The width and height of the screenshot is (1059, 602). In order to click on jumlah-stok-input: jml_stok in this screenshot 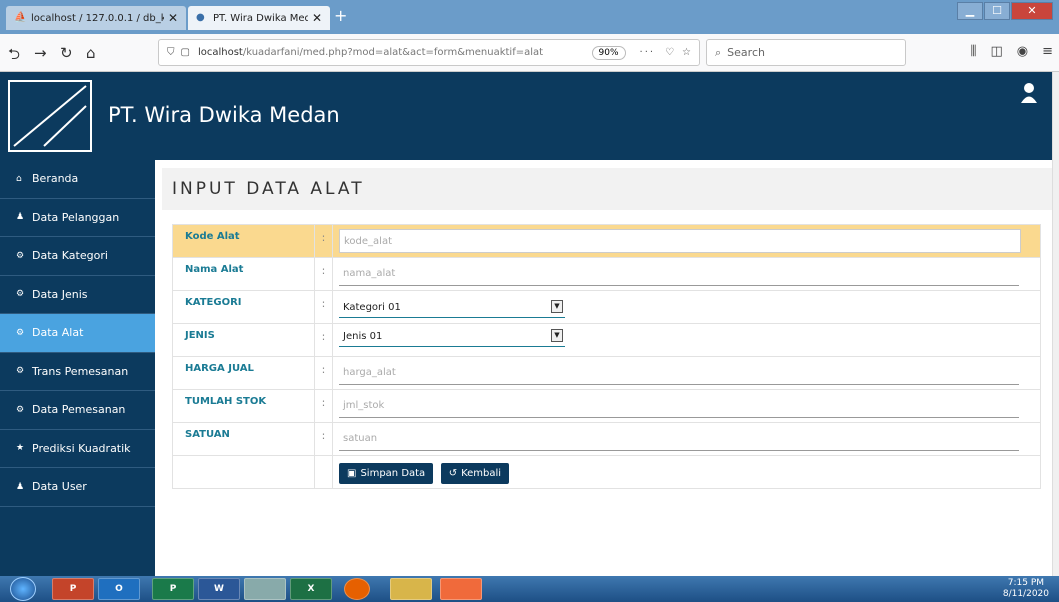, I will do `click(679, 406)`.